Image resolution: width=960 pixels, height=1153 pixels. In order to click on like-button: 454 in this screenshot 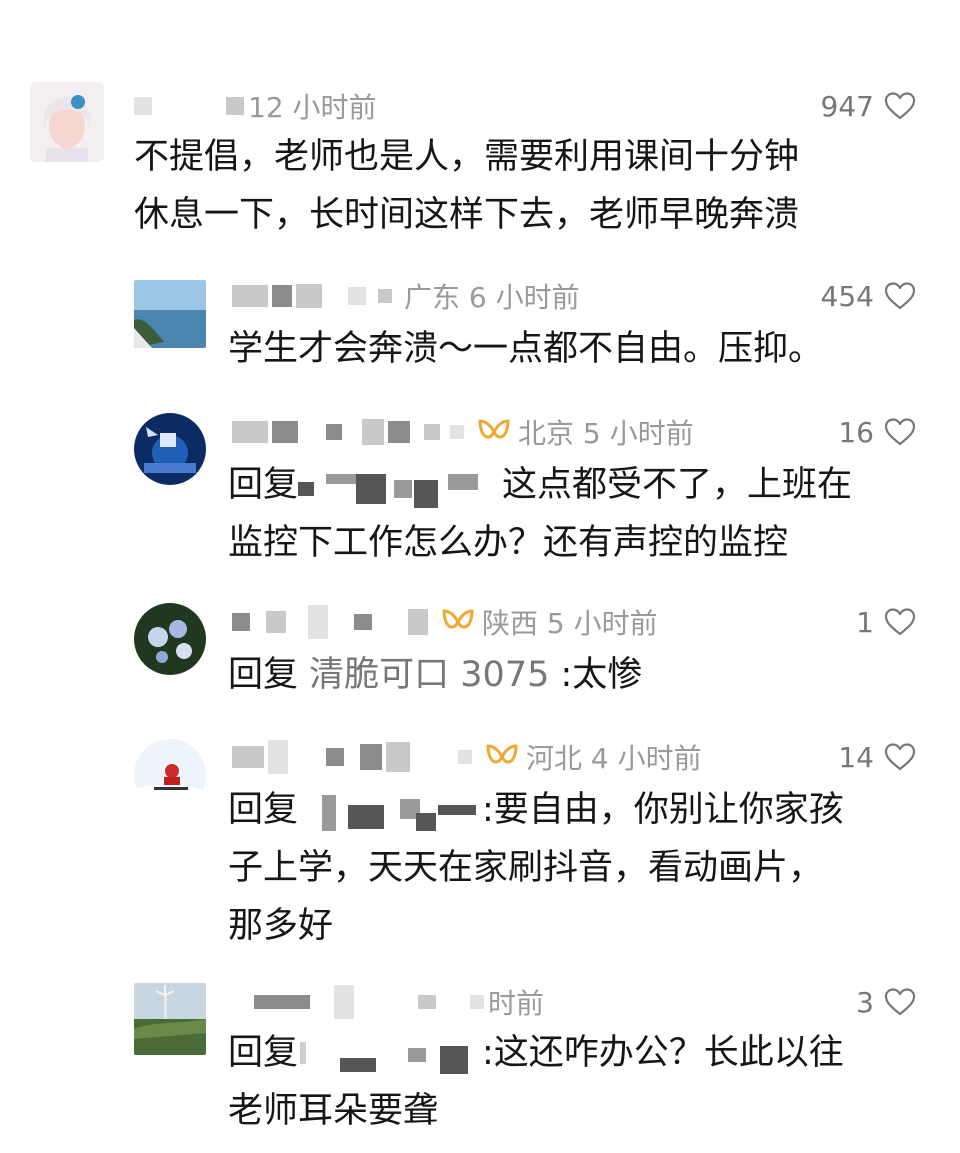, I will do `click(868, 296)`.